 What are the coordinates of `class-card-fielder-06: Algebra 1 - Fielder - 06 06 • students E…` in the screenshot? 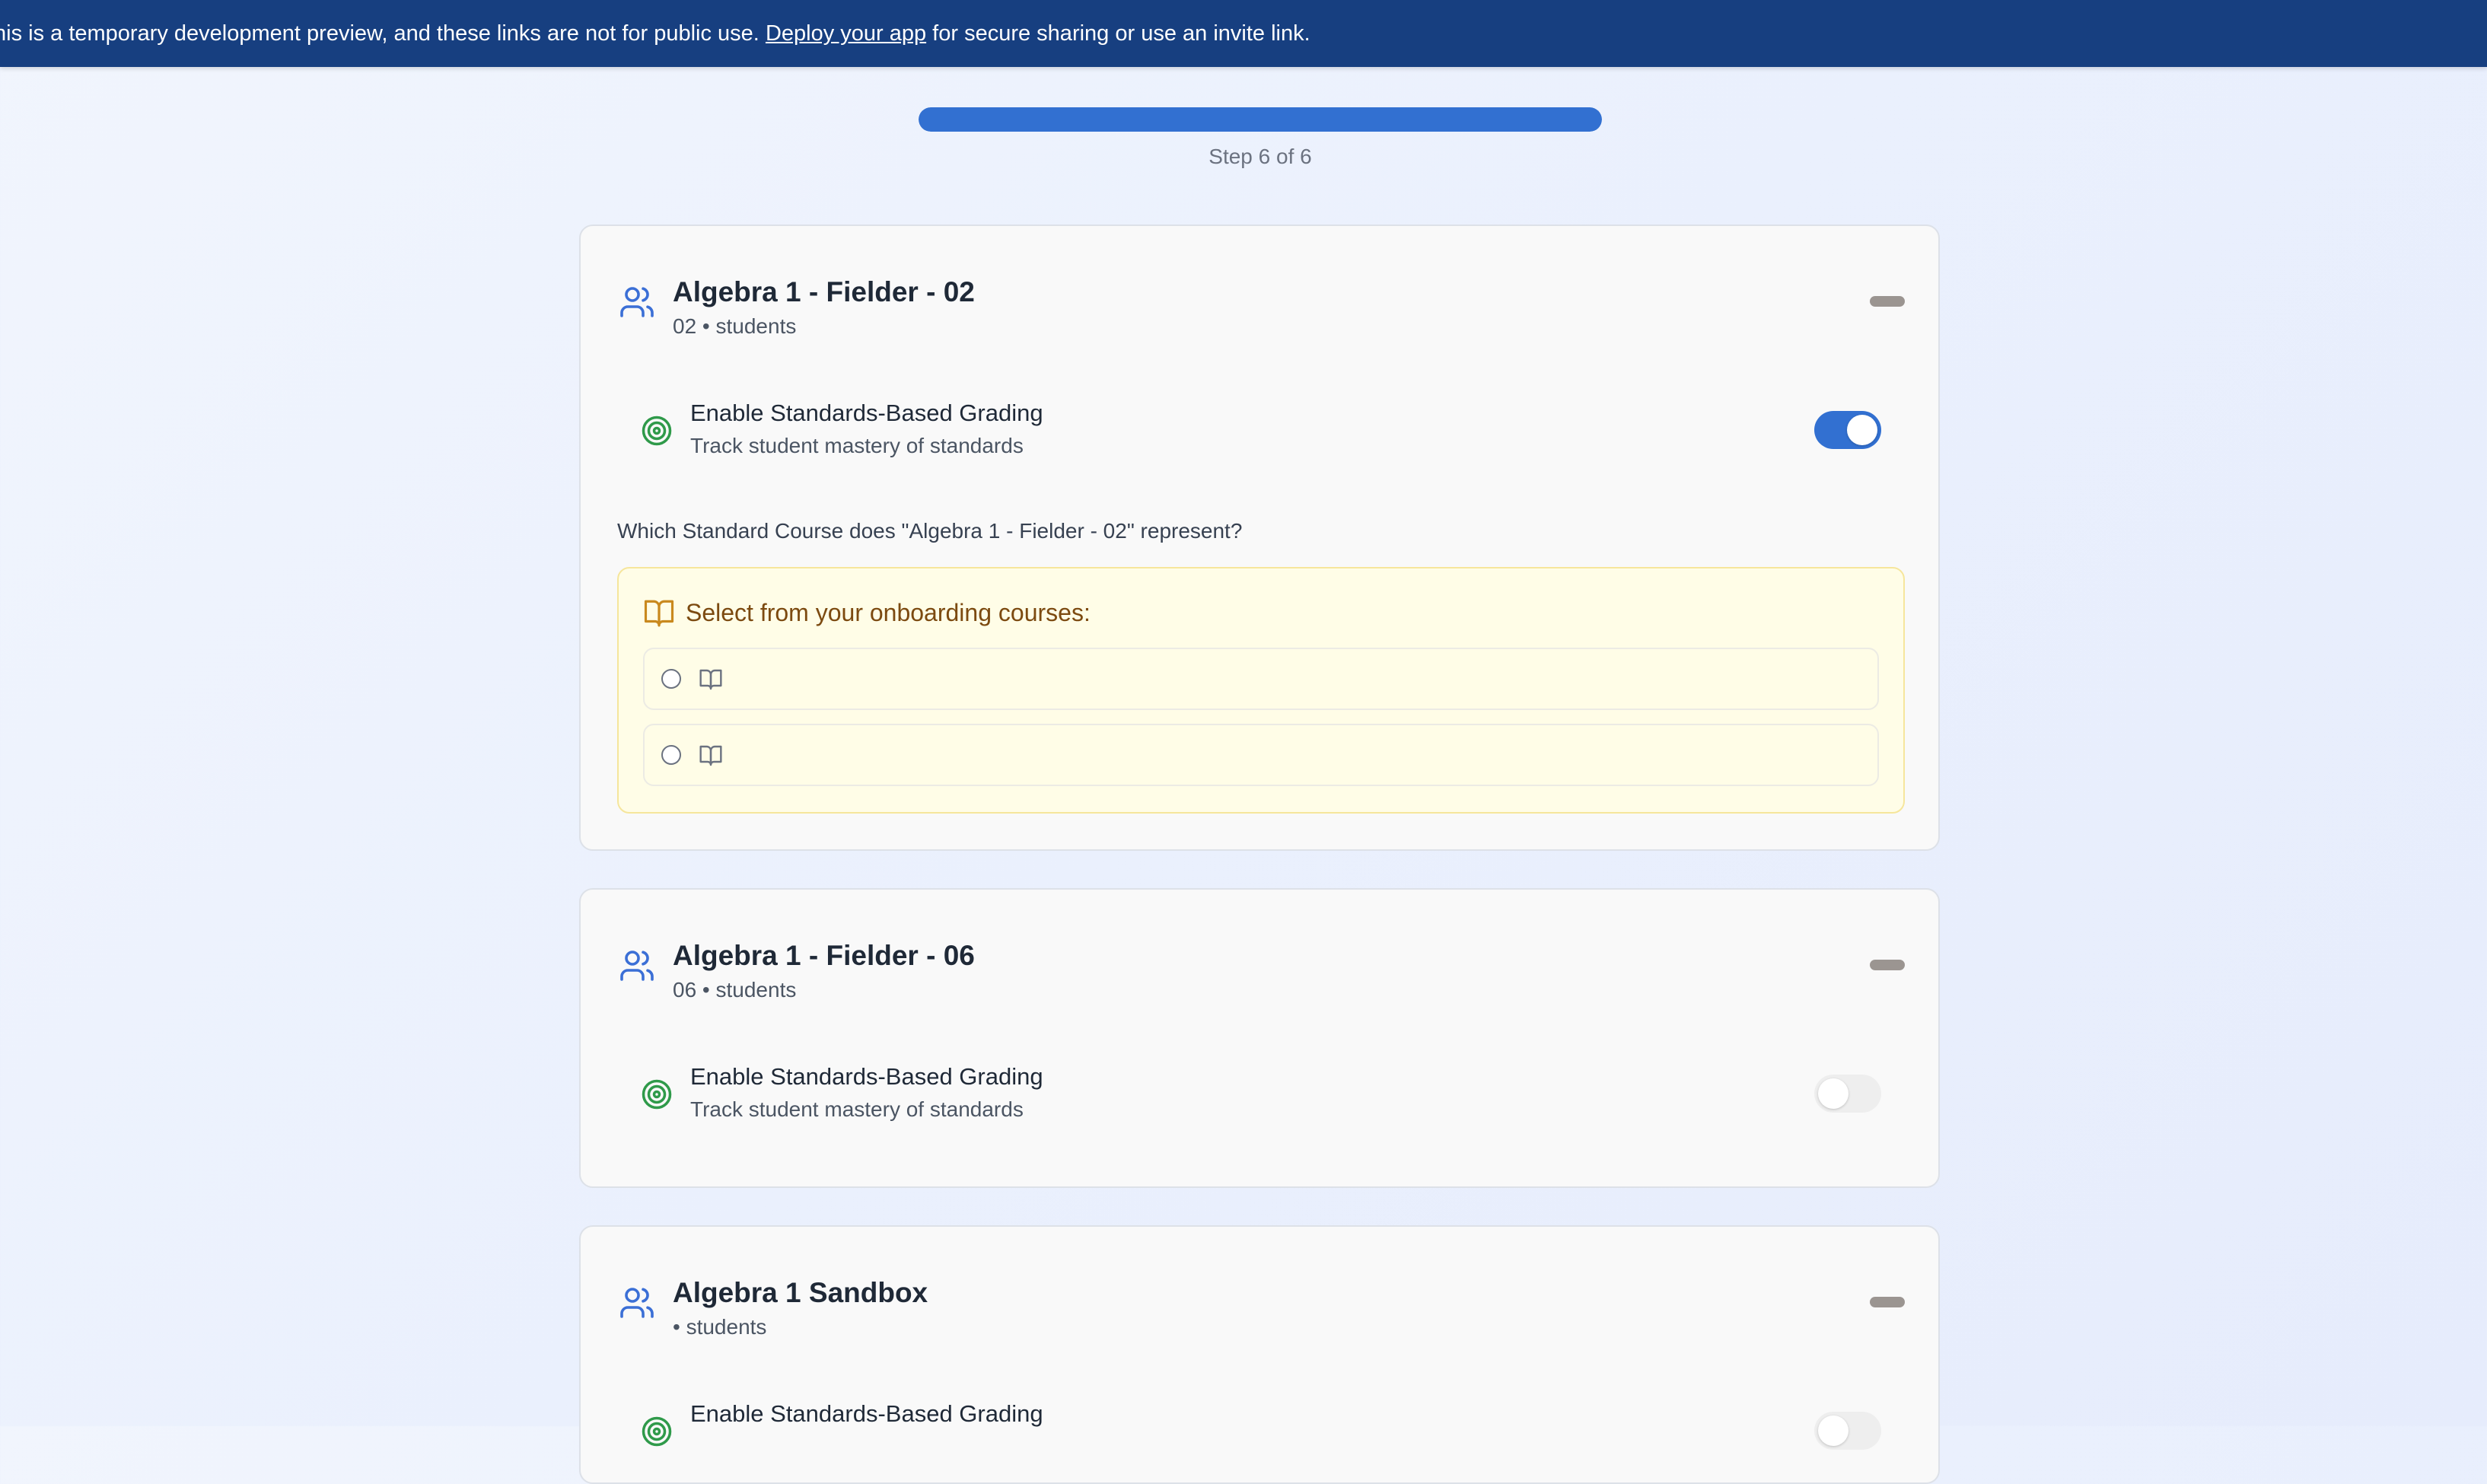 It's located at (1259, 1038).